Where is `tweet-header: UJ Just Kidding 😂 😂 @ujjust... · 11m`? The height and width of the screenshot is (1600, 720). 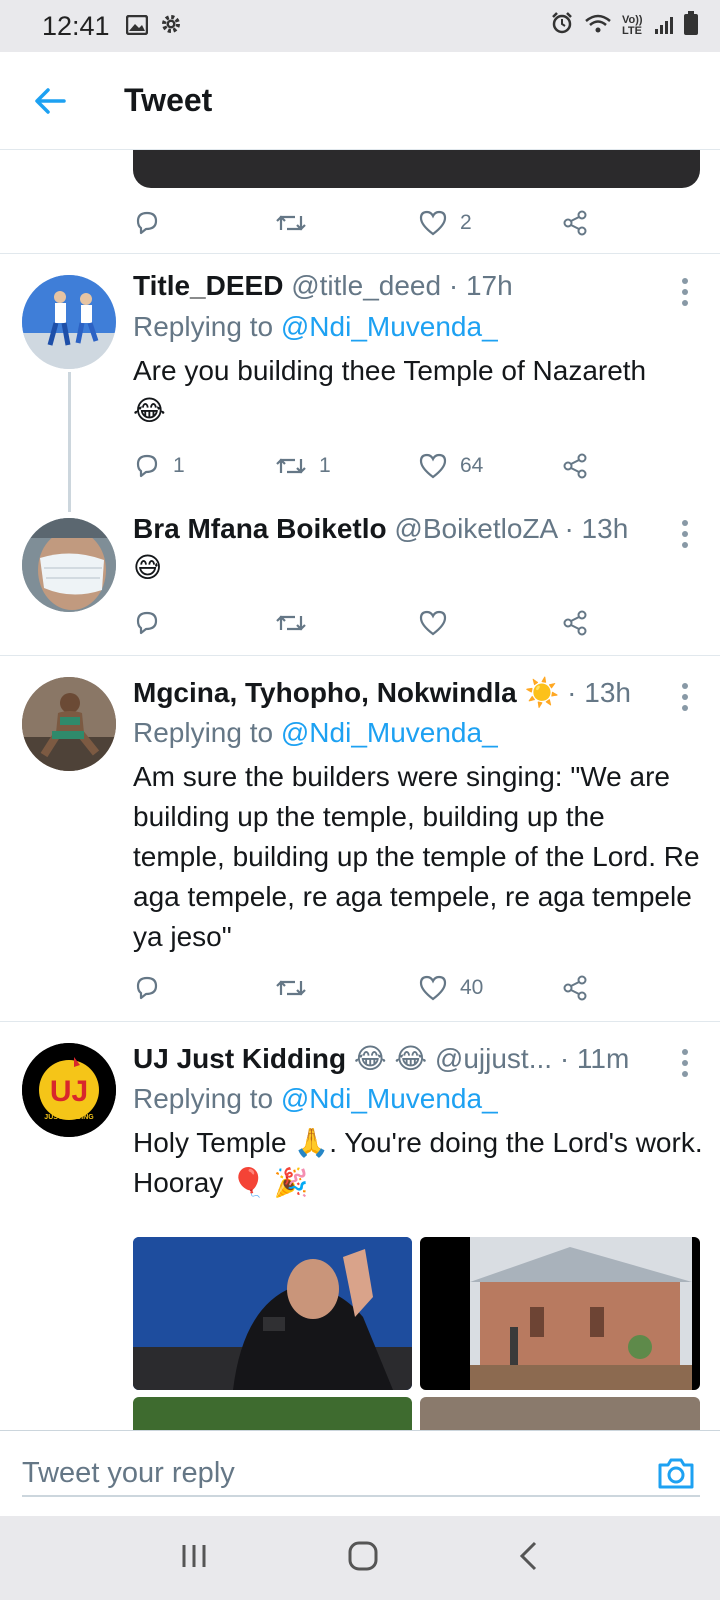
tweet-header: UJ Just Kidding 😂 😂 @ujjust... · 11m is located at coordinates (381, 1058).